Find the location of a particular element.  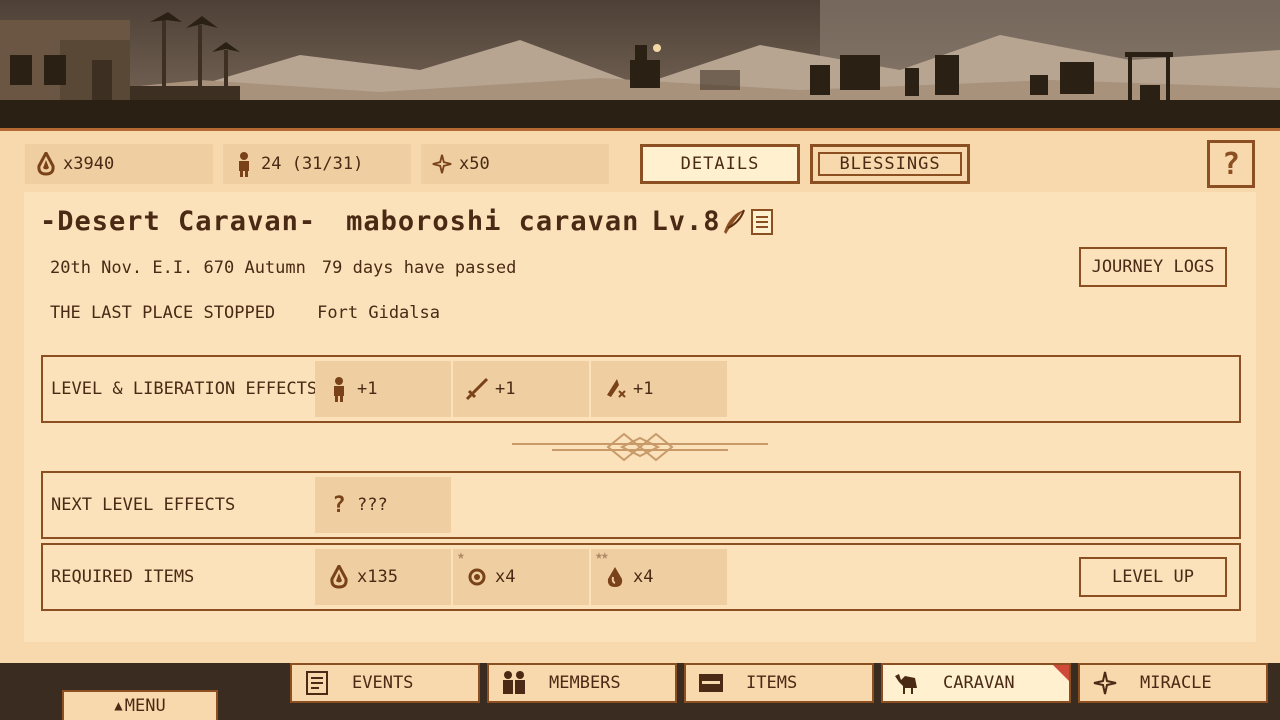

last-place-value: Fort Gidalsa is located at coordinates (378, 313).